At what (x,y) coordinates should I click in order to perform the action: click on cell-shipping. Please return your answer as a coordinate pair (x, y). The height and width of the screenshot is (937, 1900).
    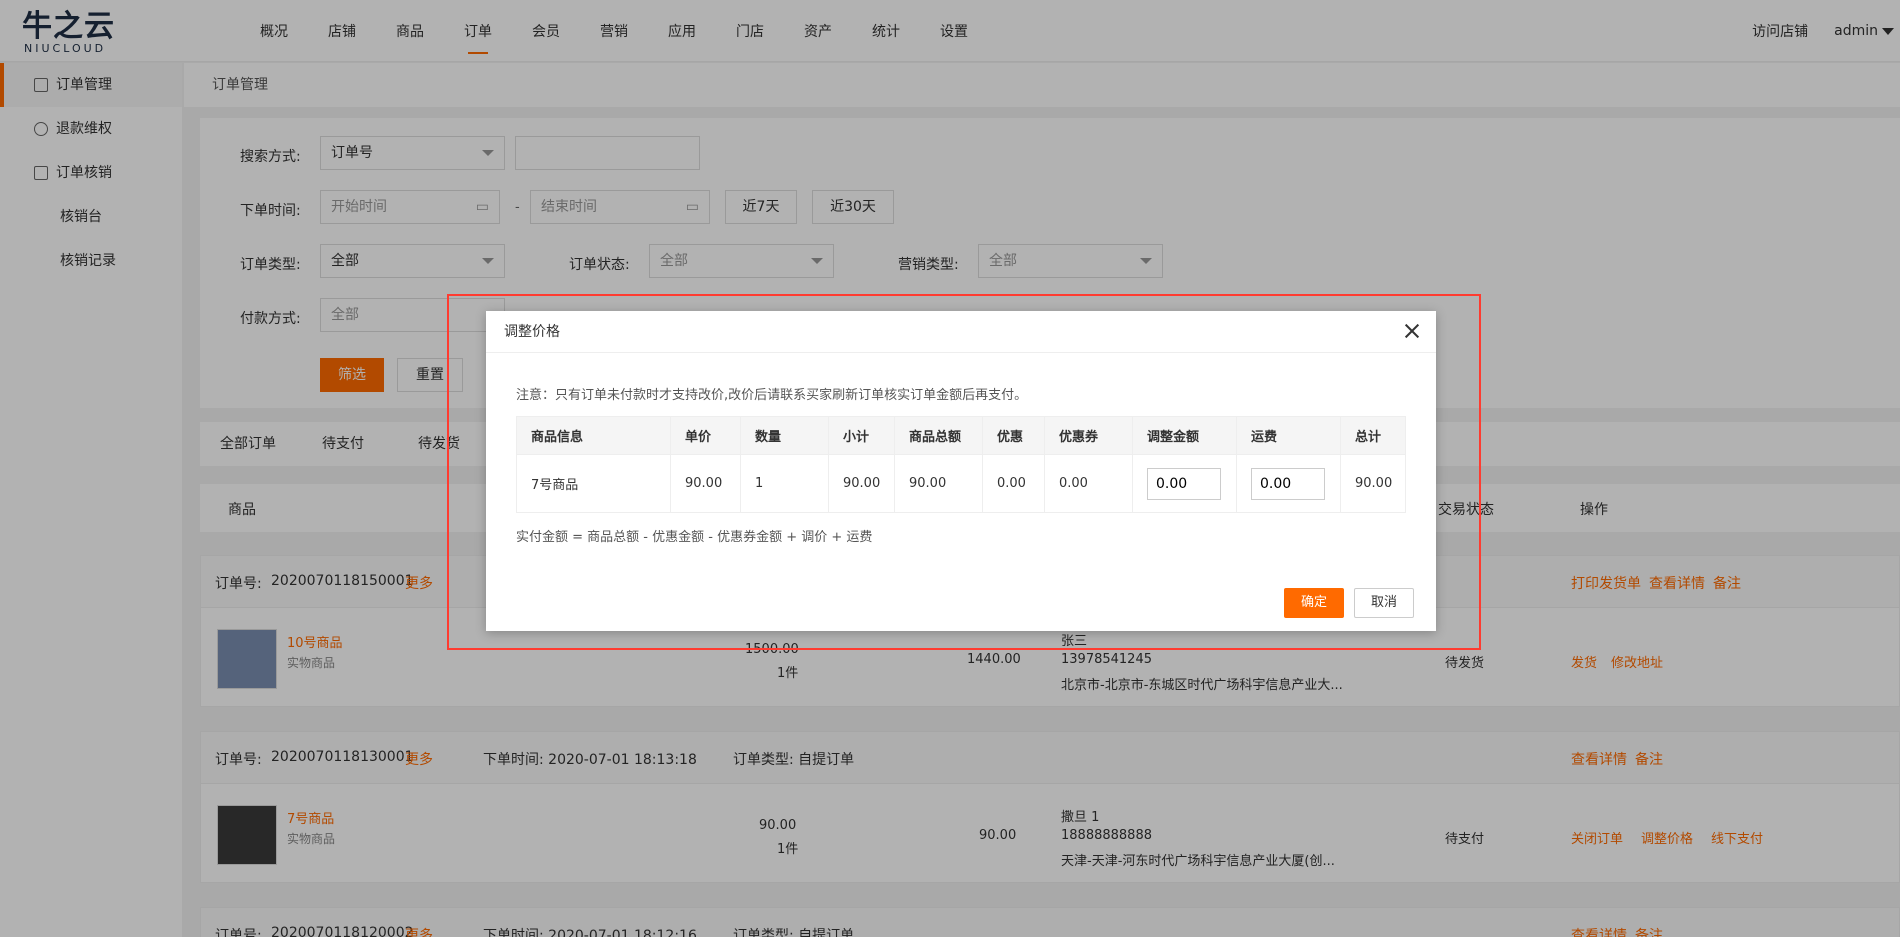
    Looking at the image, I should click on (1288, 483).